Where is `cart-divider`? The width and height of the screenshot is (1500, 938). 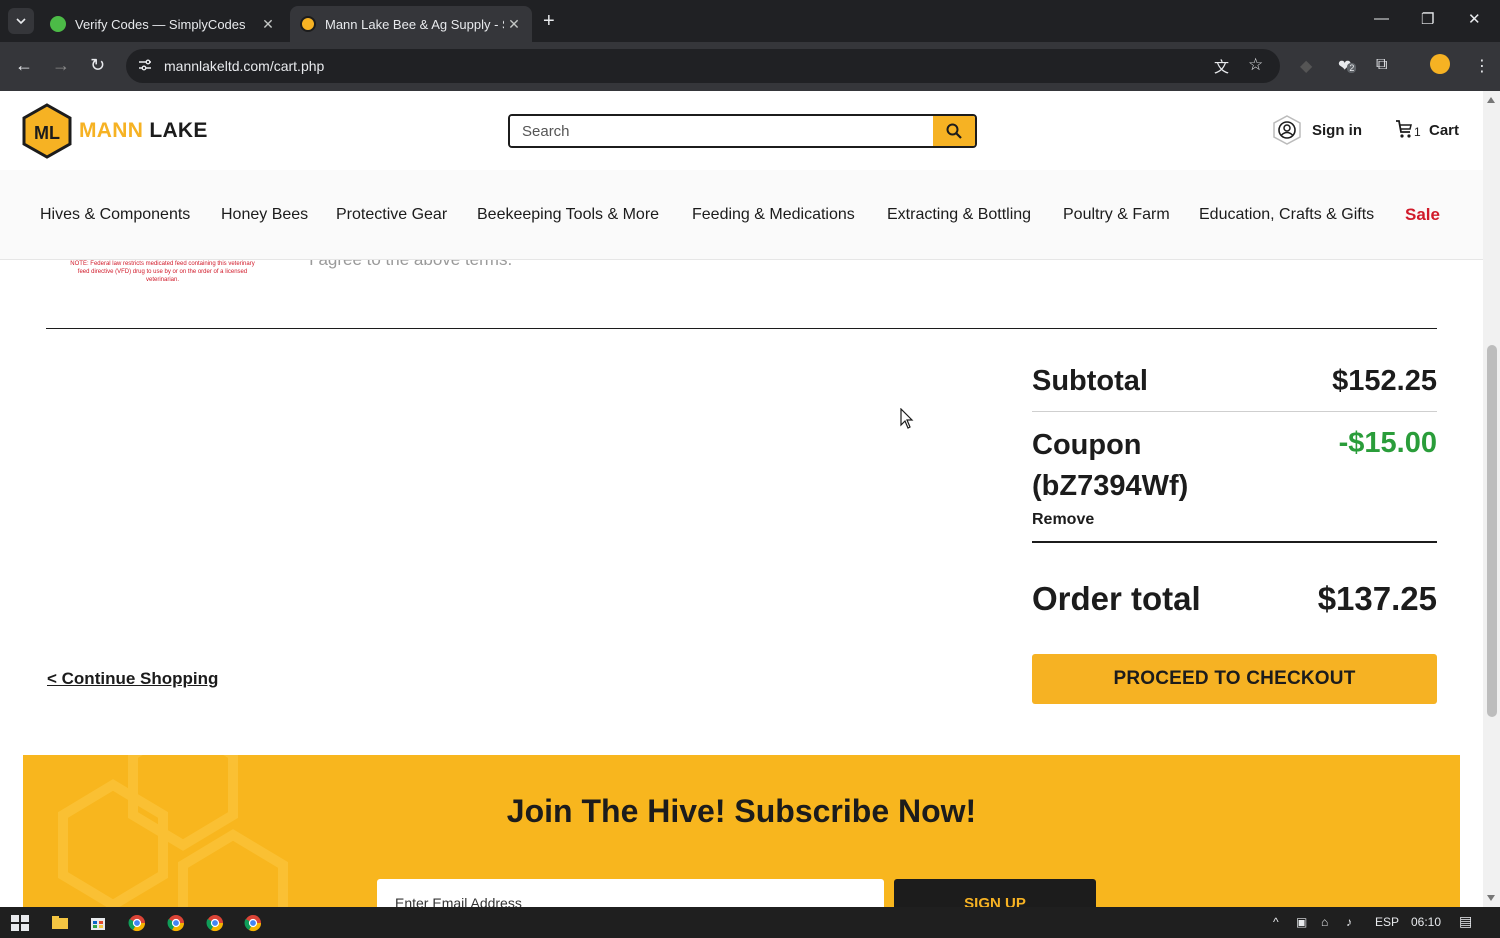
cart-divider is located at coordinates (741, 328).